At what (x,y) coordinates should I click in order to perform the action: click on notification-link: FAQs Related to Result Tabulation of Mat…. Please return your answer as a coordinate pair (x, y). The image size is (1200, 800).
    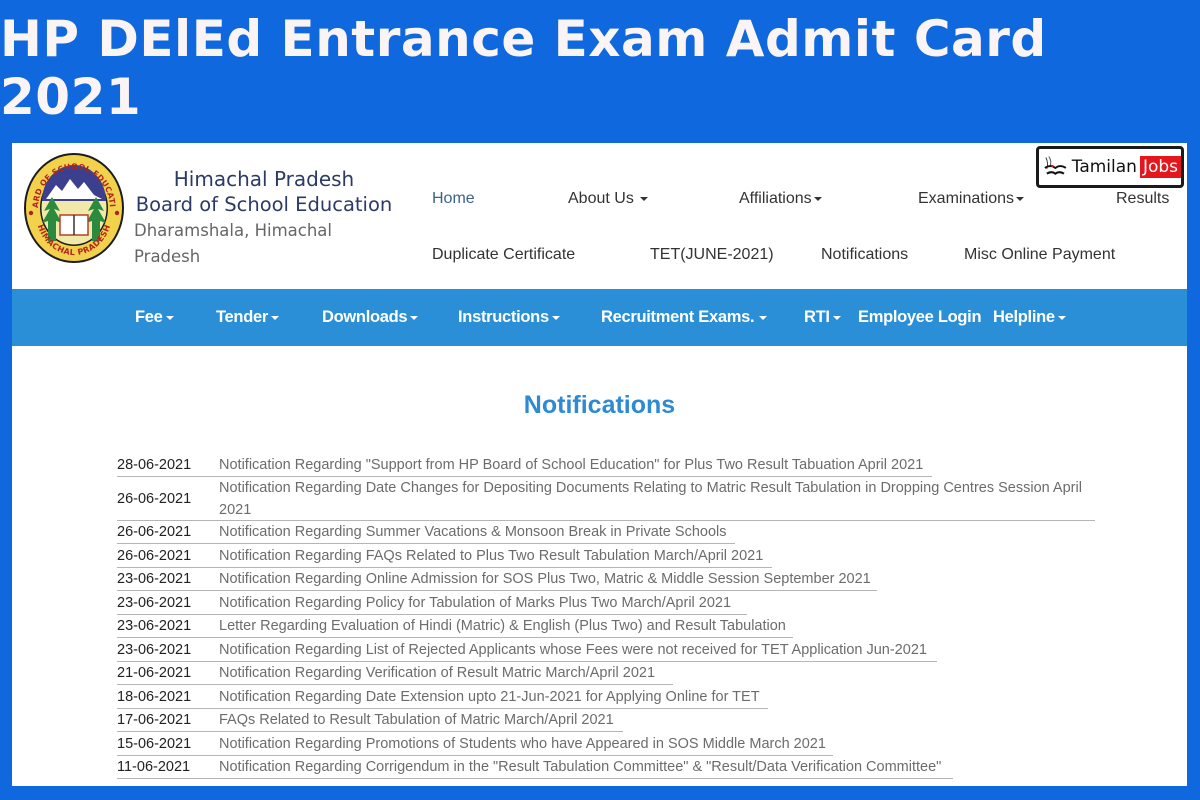
    Looking at the image, I should click on (416, 720).